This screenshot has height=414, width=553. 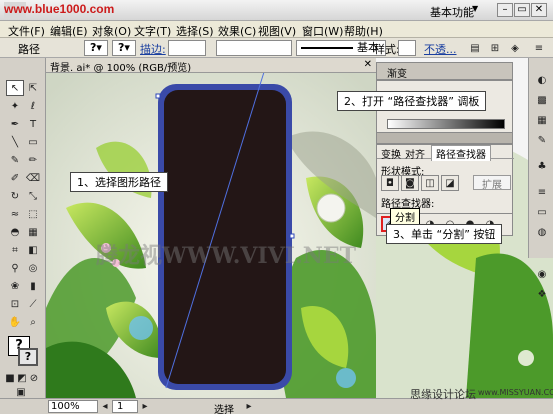 What do you see at coordinates (542, 166) in the screenshot?
I see `symbols-icon: ♣` at bounding box center [542, 166].